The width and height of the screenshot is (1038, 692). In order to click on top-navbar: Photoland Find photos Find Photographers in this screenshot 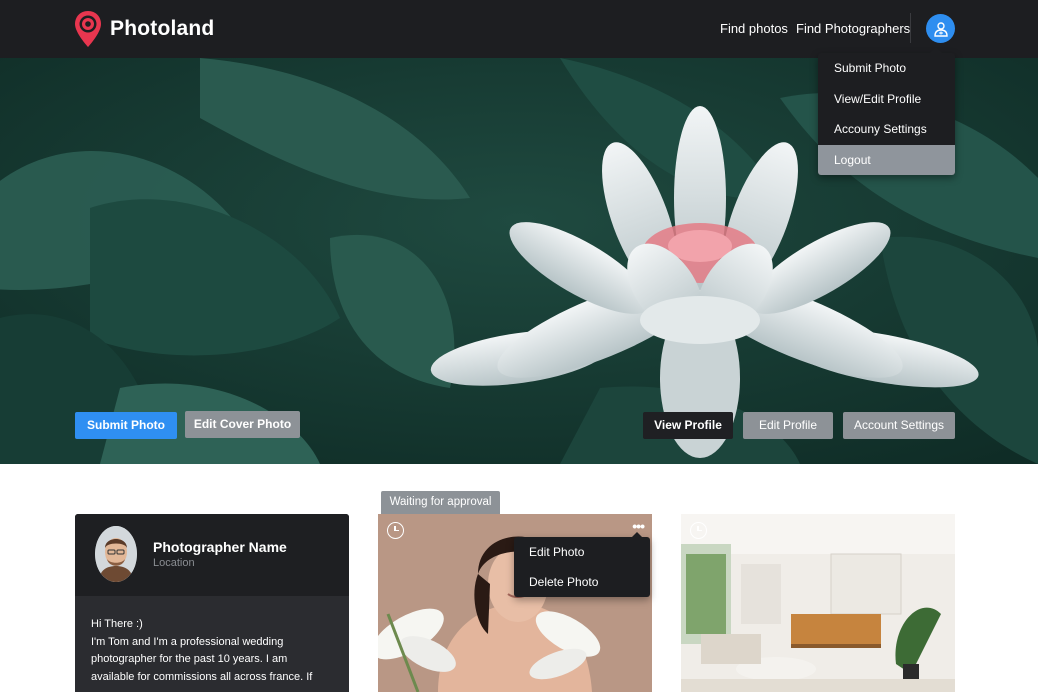, I will do `click(519, 29)`.